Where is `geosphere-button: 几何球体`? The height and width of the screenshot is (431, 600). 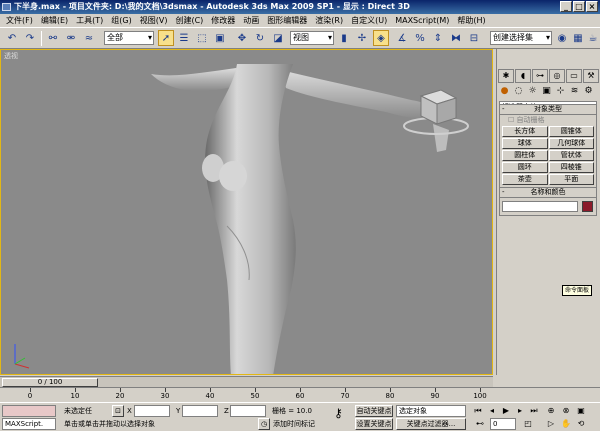 geosphere-button: 几何球体 is located at coordinates (571, 143).